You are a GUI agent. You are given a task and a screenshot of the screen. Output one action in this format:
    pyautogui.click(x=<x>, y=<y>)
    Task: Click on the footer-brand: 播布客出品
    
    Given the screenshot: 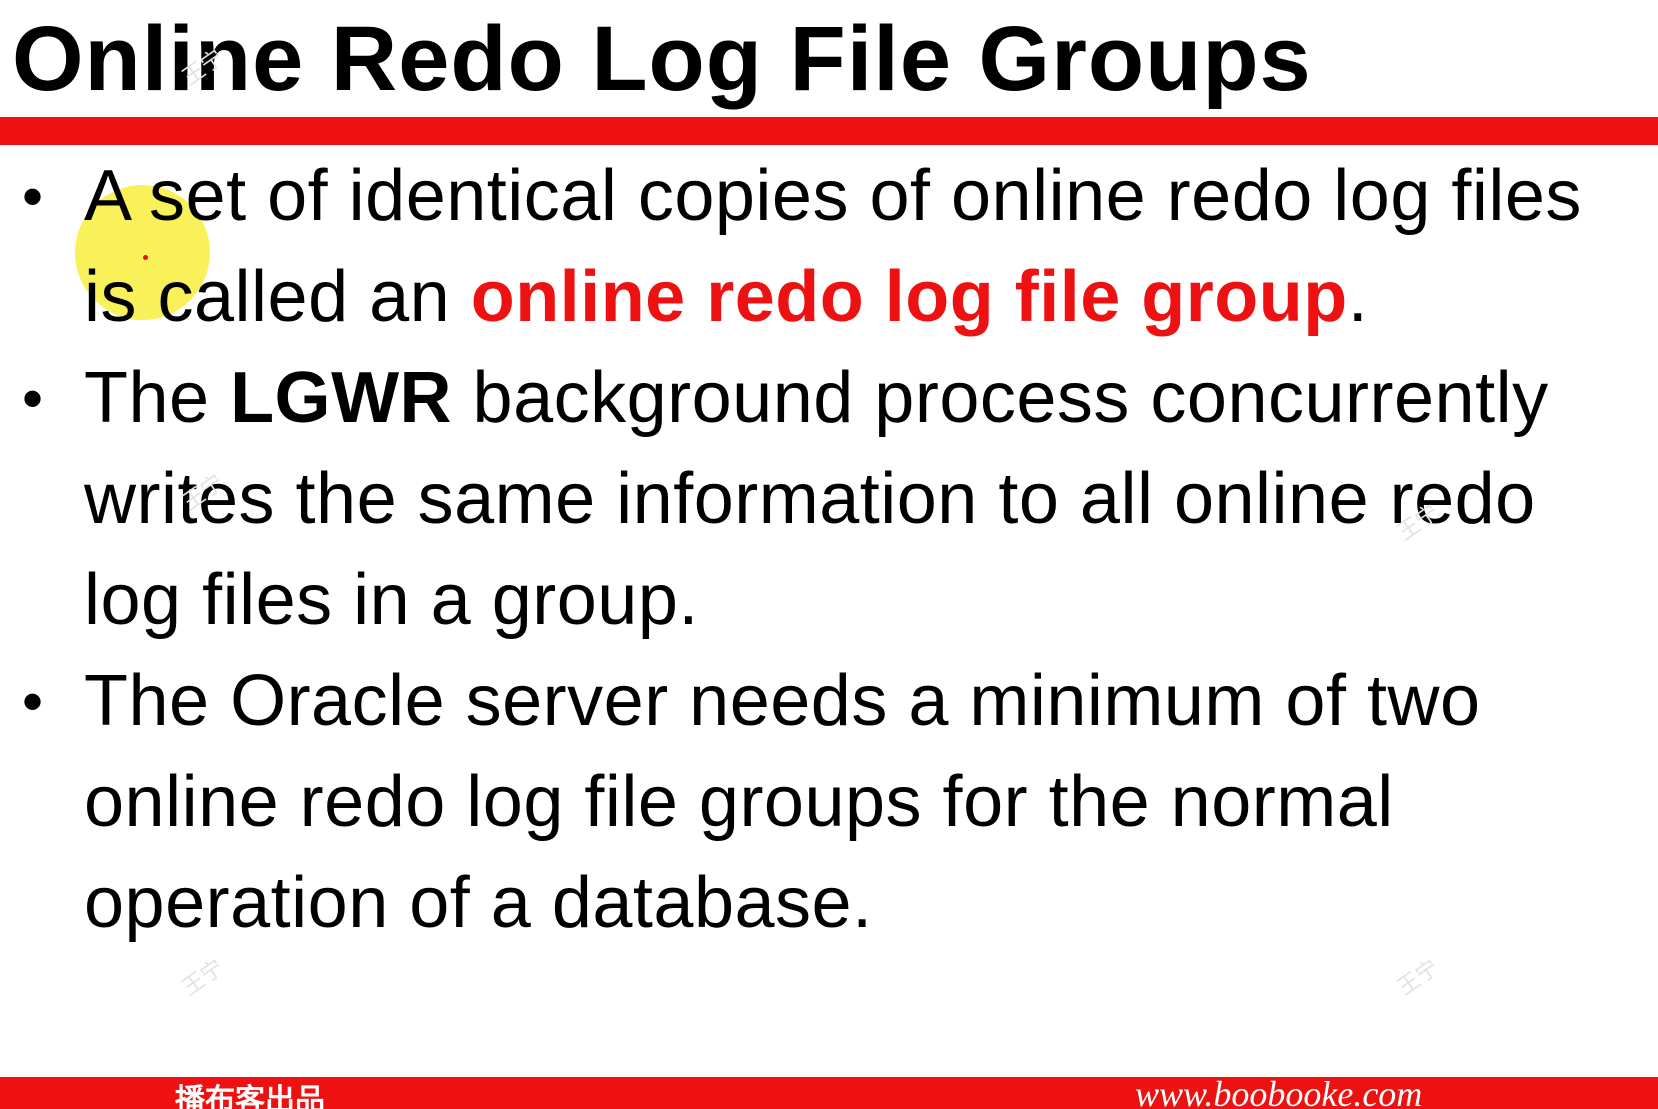 What is the action you would take?
    pyautogui.click(x=250, y=1096)
    